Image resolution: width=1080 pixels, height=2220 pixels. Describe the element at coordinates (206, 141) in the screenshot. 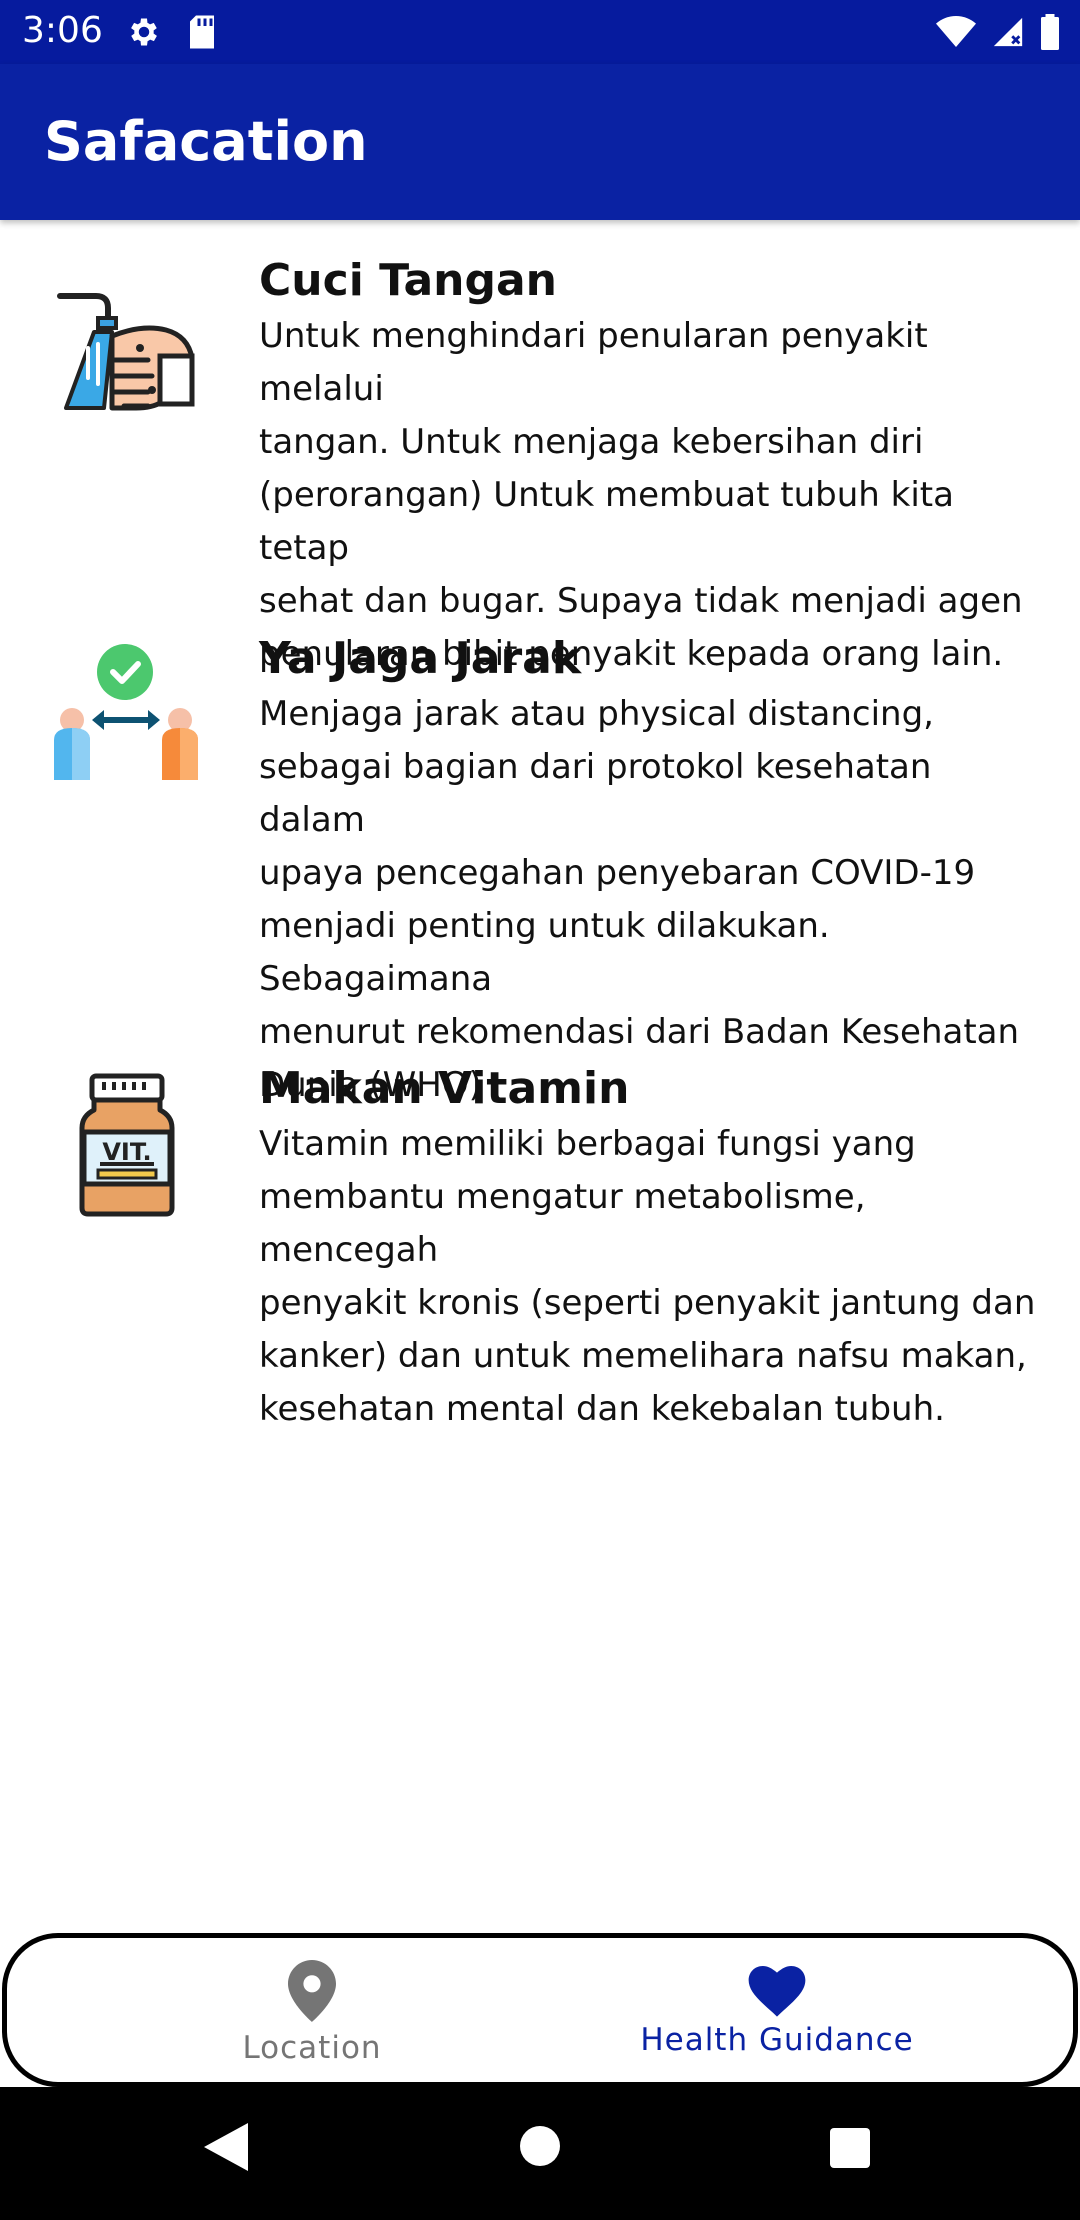

I see `app-title: Safacation` at that location.